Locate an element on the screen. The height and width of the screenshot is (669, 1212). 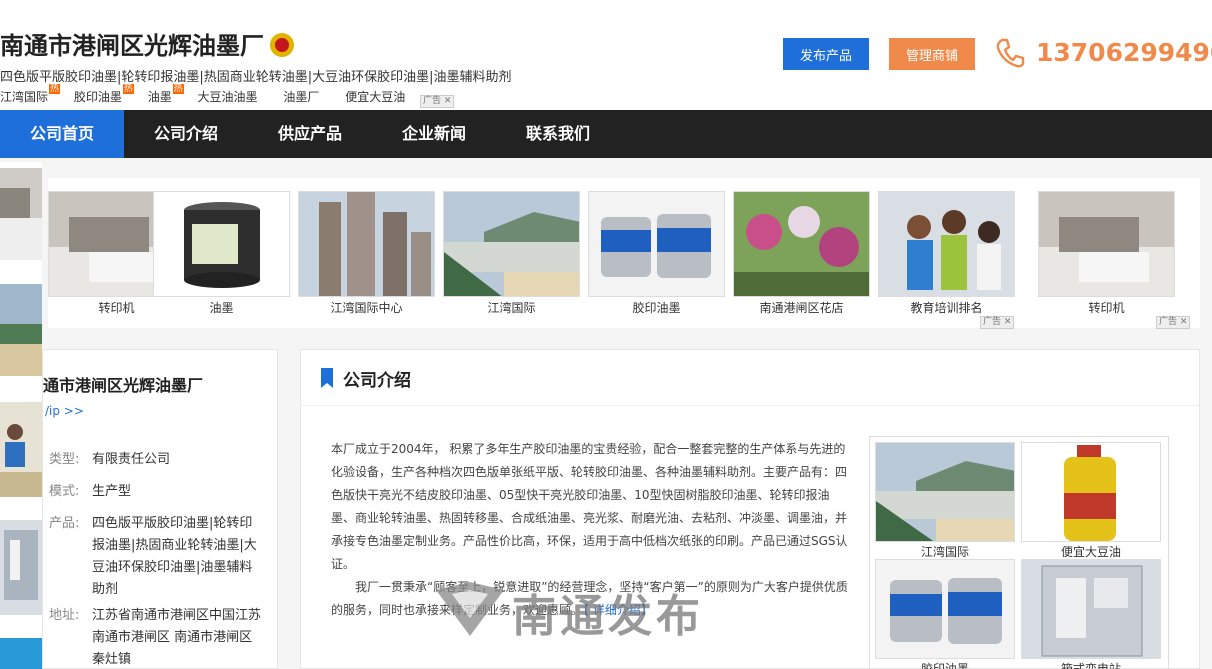
info-key: 地址: is located at coordinates (64, 615).